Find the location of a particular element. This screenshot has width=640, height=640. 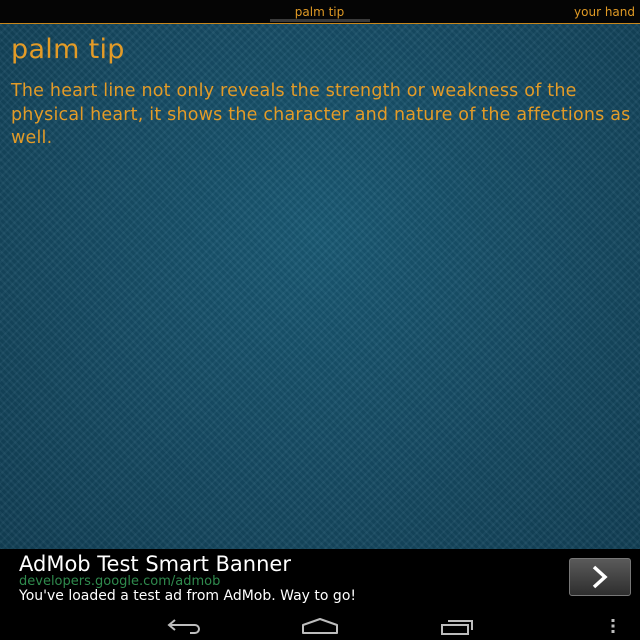

system-nav-bar is located at coordinates (320, 625).